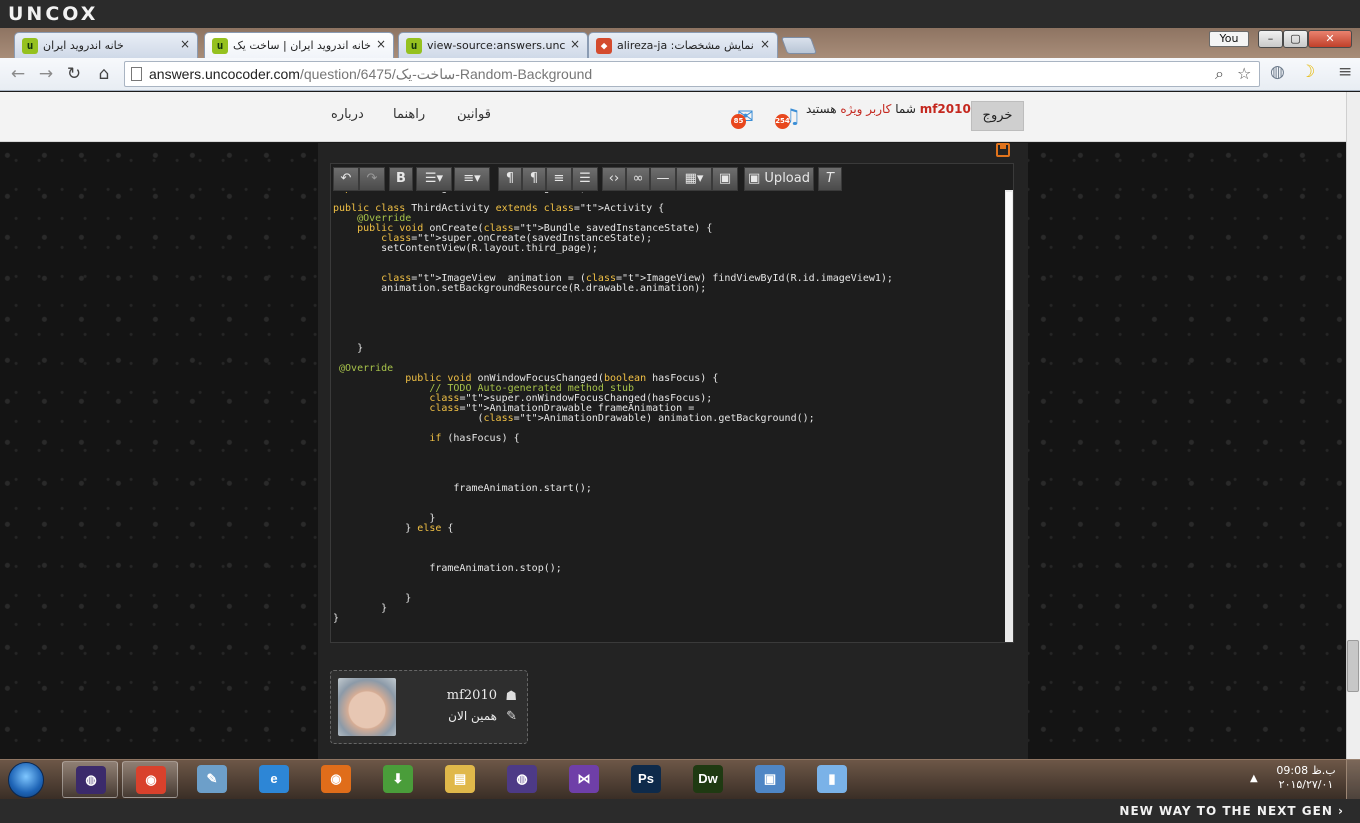 The height and width of the screenshot is (823, 1360). Describe the element at coordinates (646, 779) in the screenshot. I see `taskbar-app-photoshop: Ps` at that location.